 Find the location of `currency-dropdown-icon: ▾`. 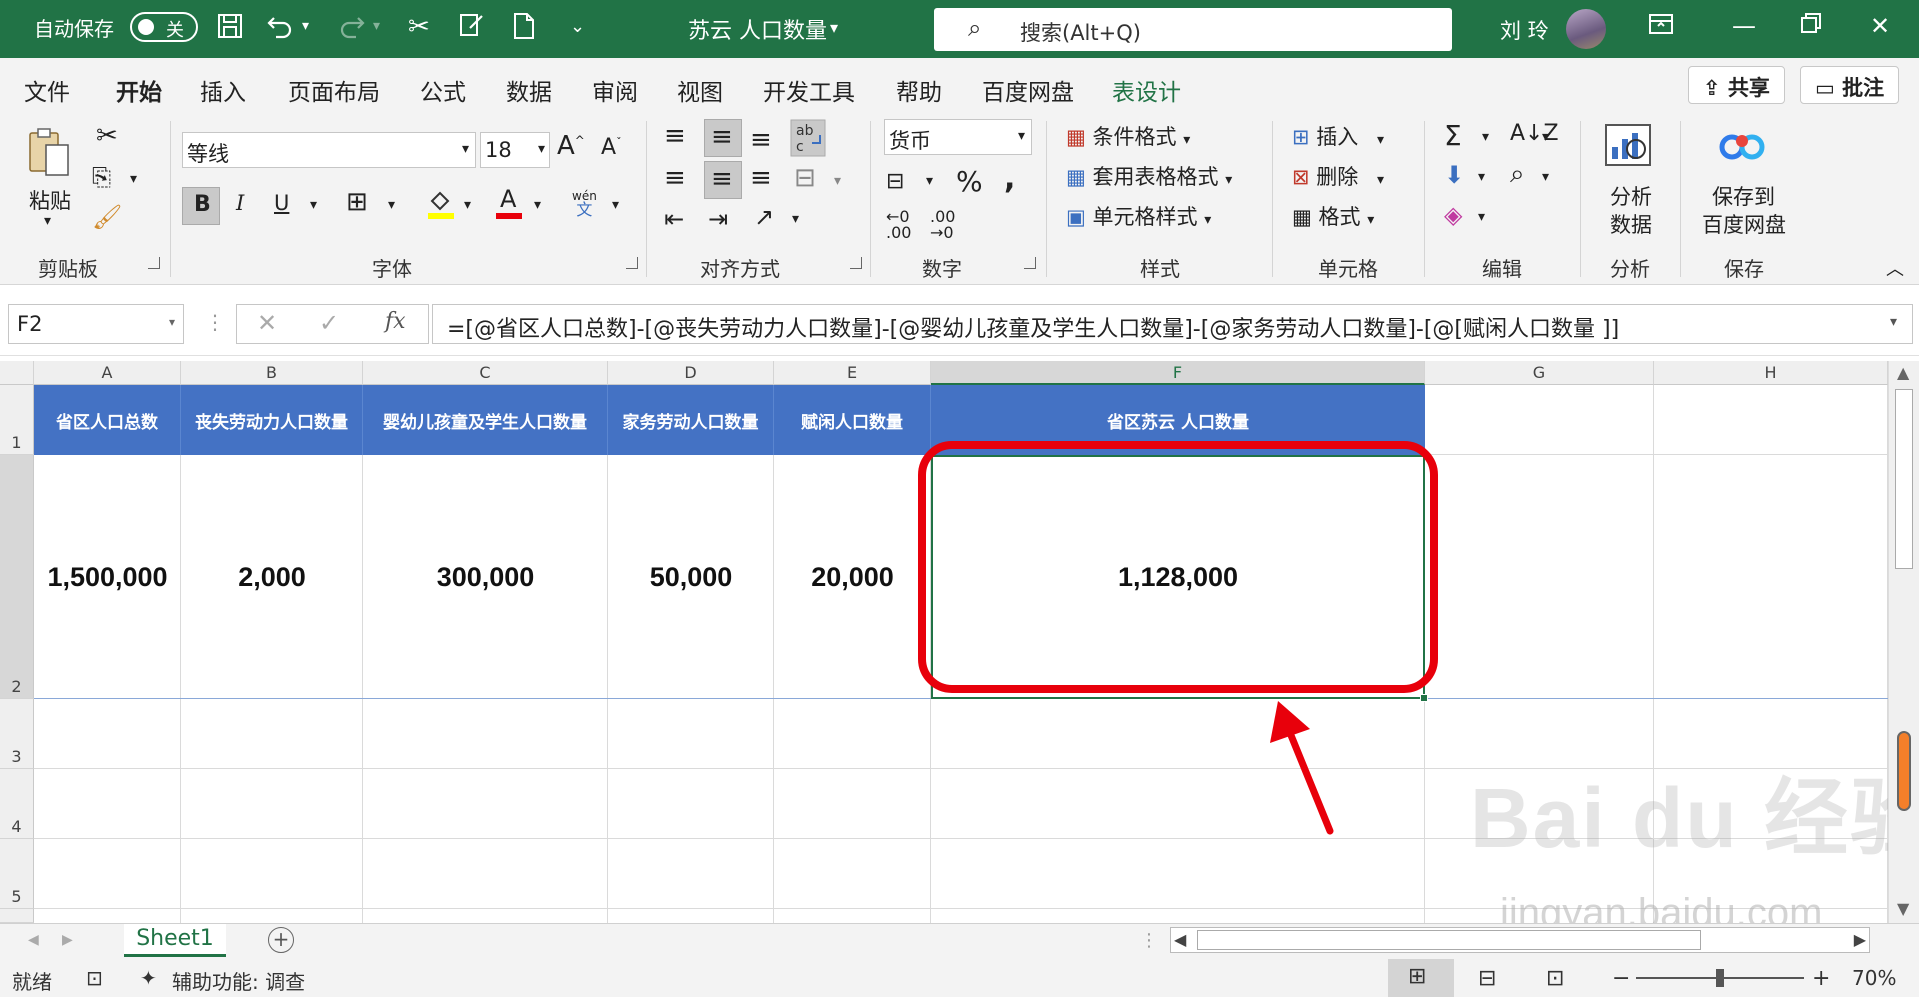

currency-dropdown-icon: ▾ is located at coordinates (929, 181).